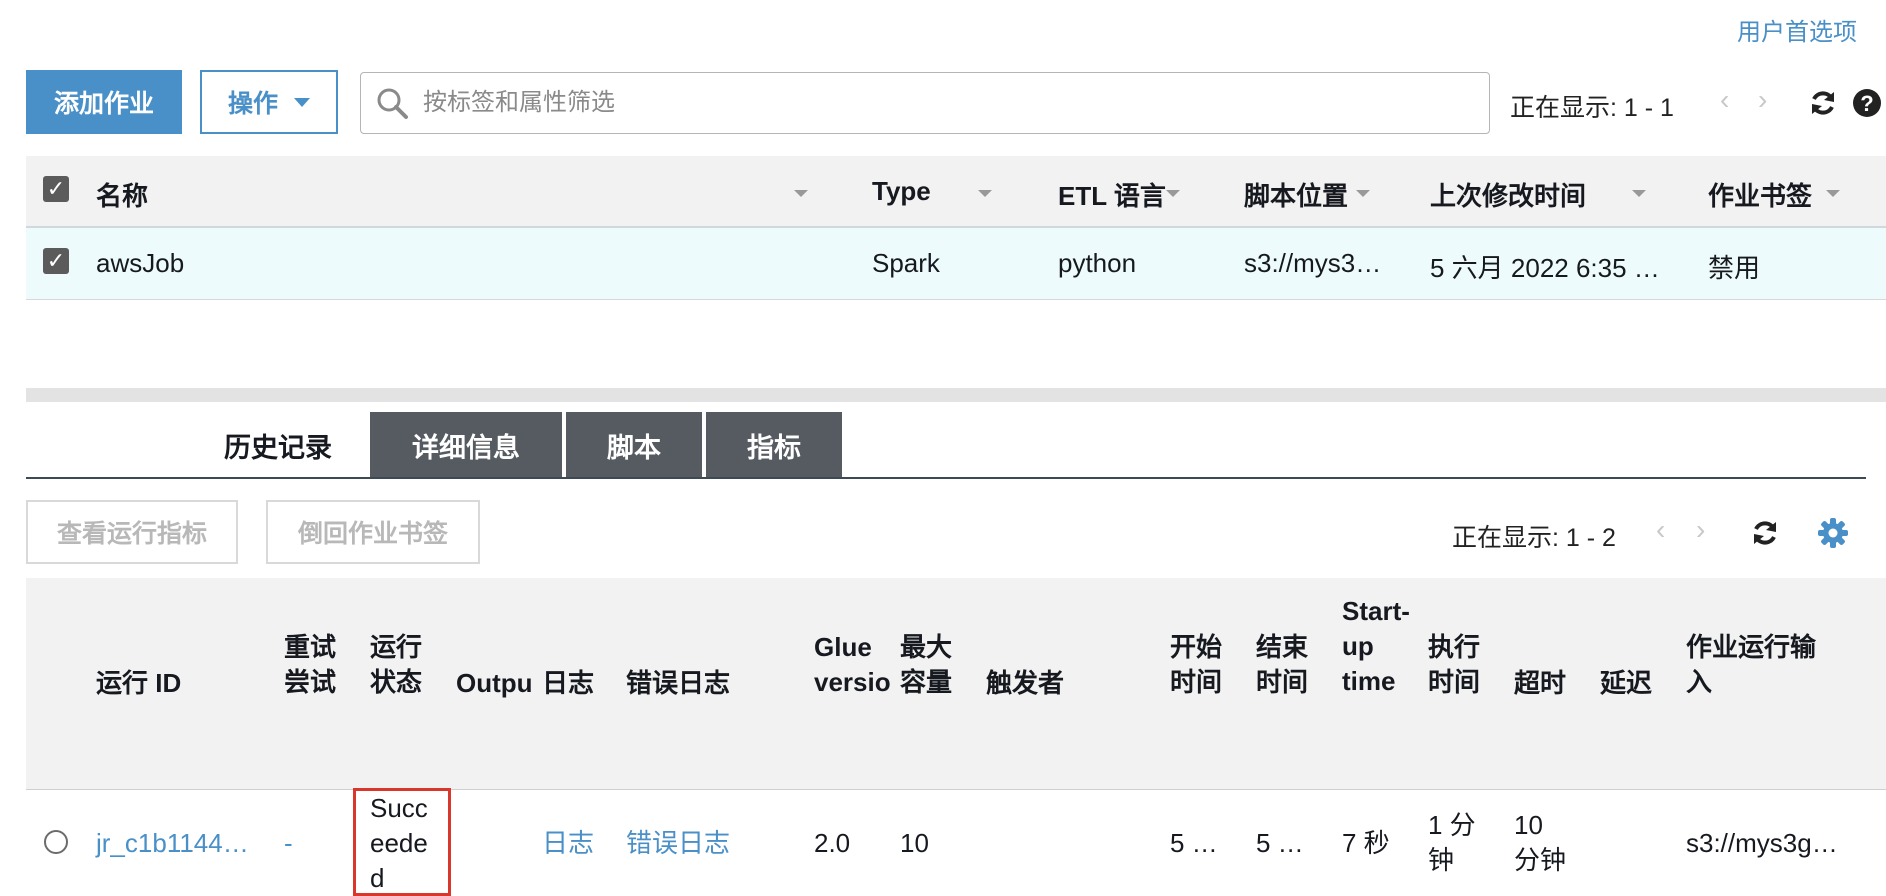 The image size is (1886, 896). I want to click on col-startup-line2: up, so click(1358, 646).